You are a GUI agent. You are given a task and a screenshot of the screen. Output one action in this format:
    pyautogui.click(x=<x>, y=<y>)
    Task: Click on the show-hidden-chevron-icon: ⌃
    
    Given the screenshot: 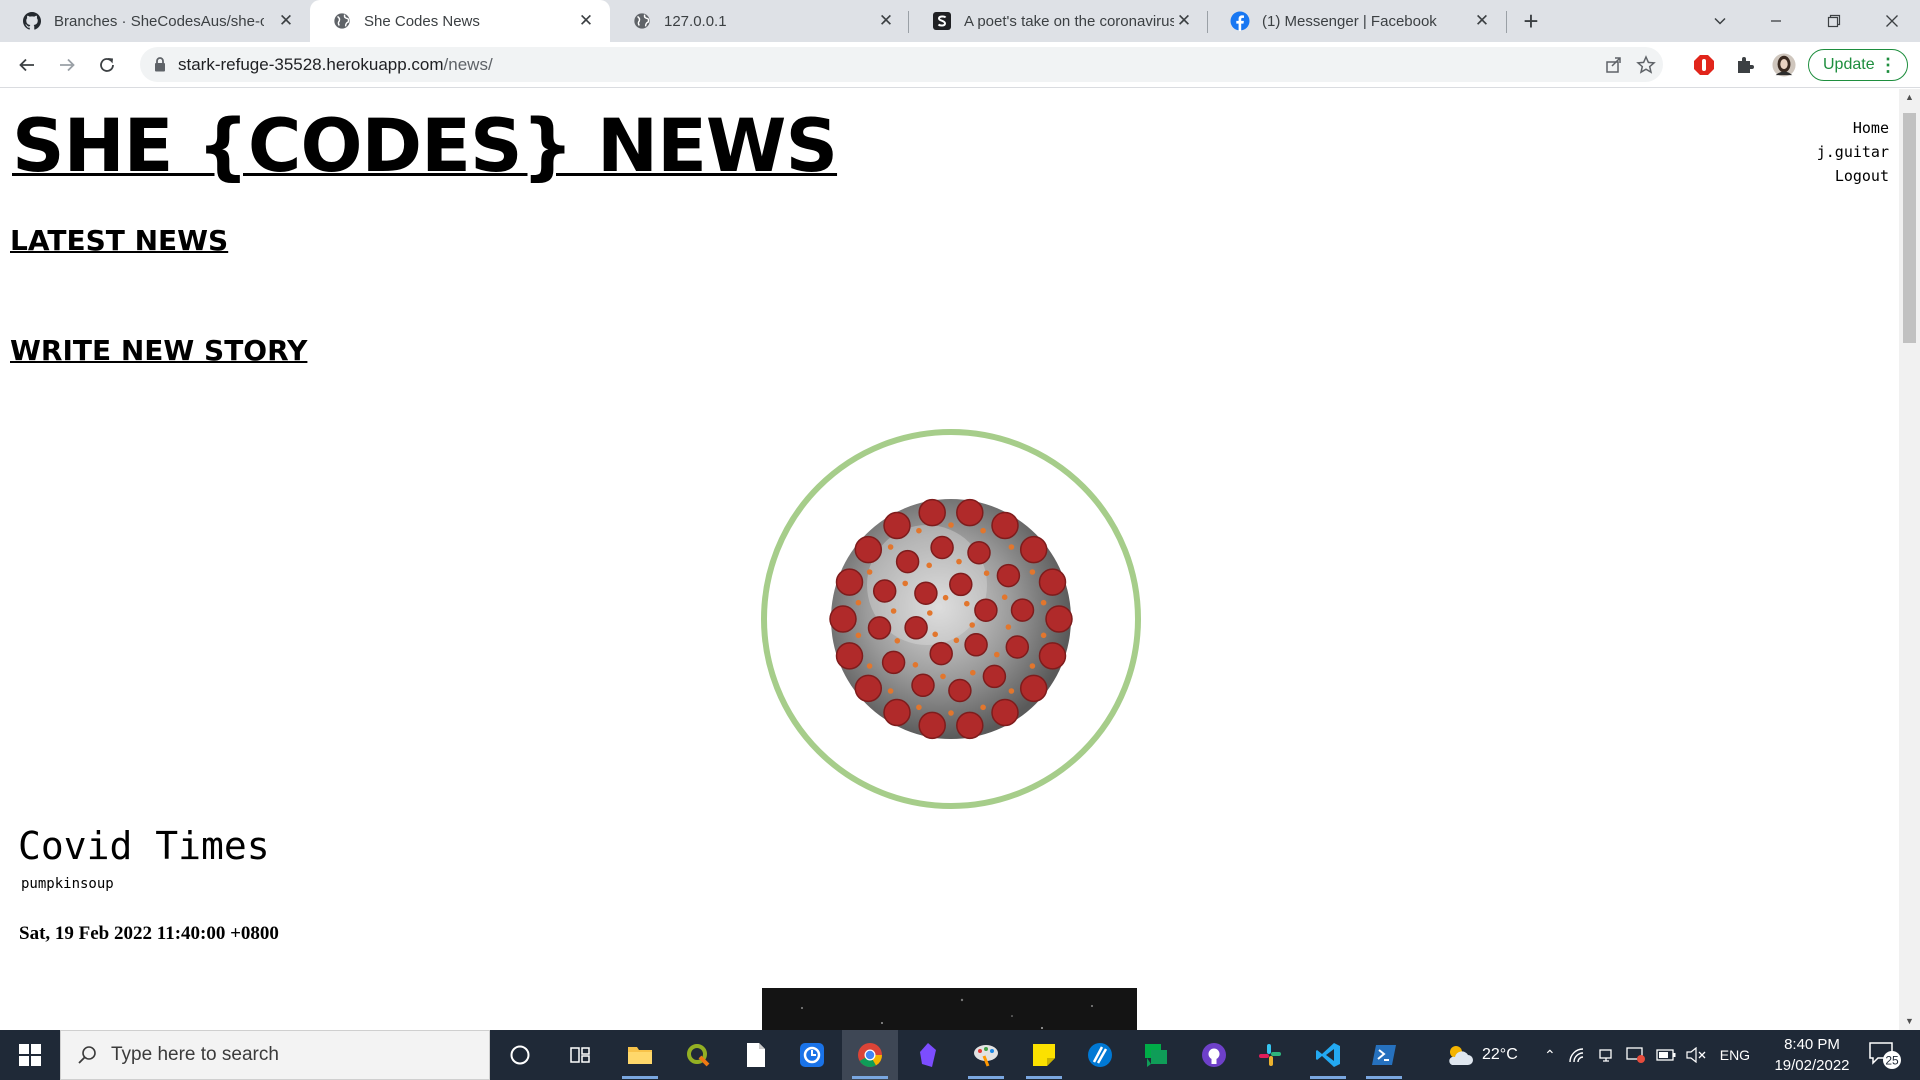 What is the action you would take?
    pyautogui.click(x=1550, y=1055)
    